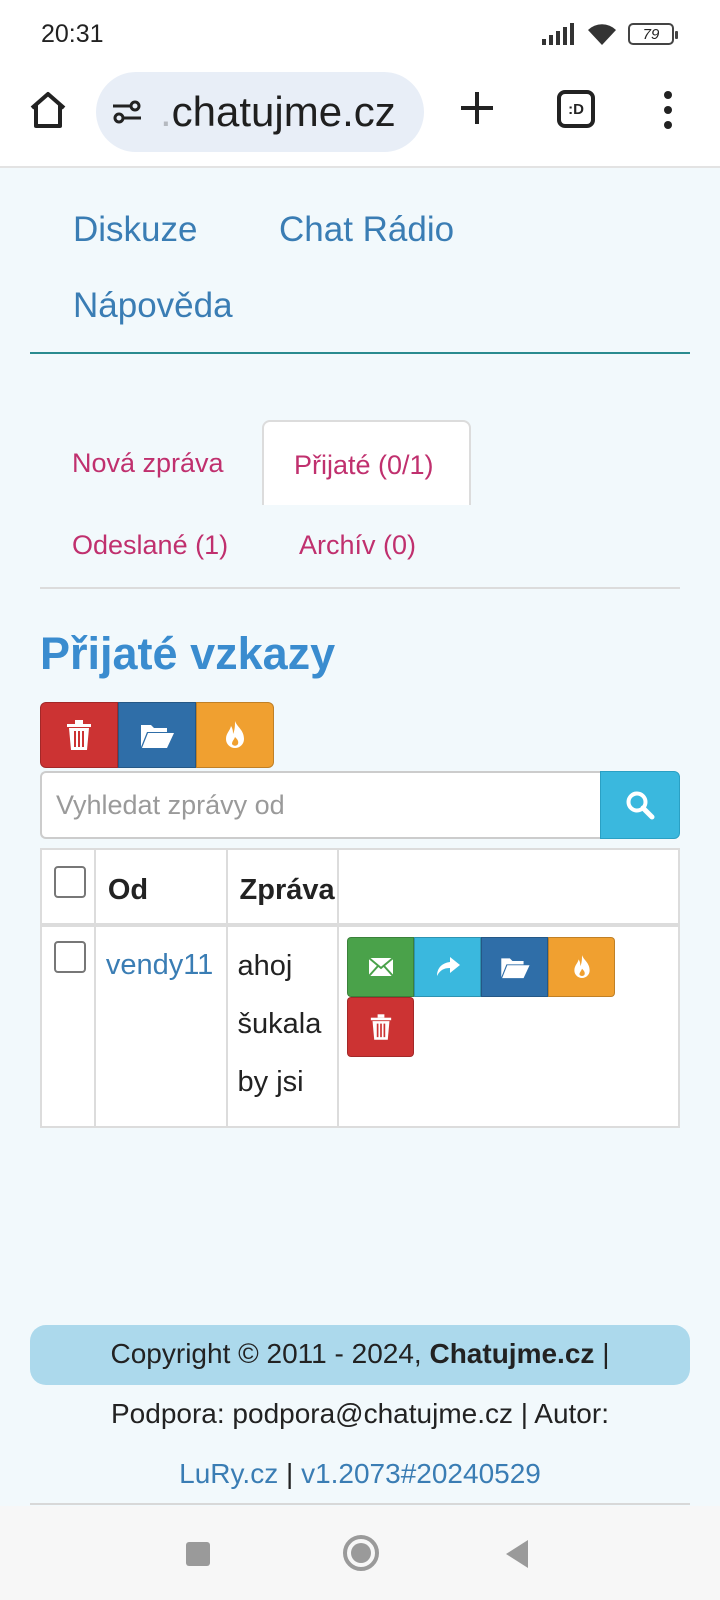 This screenshot has width=720, height=1600. What do you see at coordinates (127, 112) in the screenshot?
I see `site-settings-icon` at bounding box center [127, 112].